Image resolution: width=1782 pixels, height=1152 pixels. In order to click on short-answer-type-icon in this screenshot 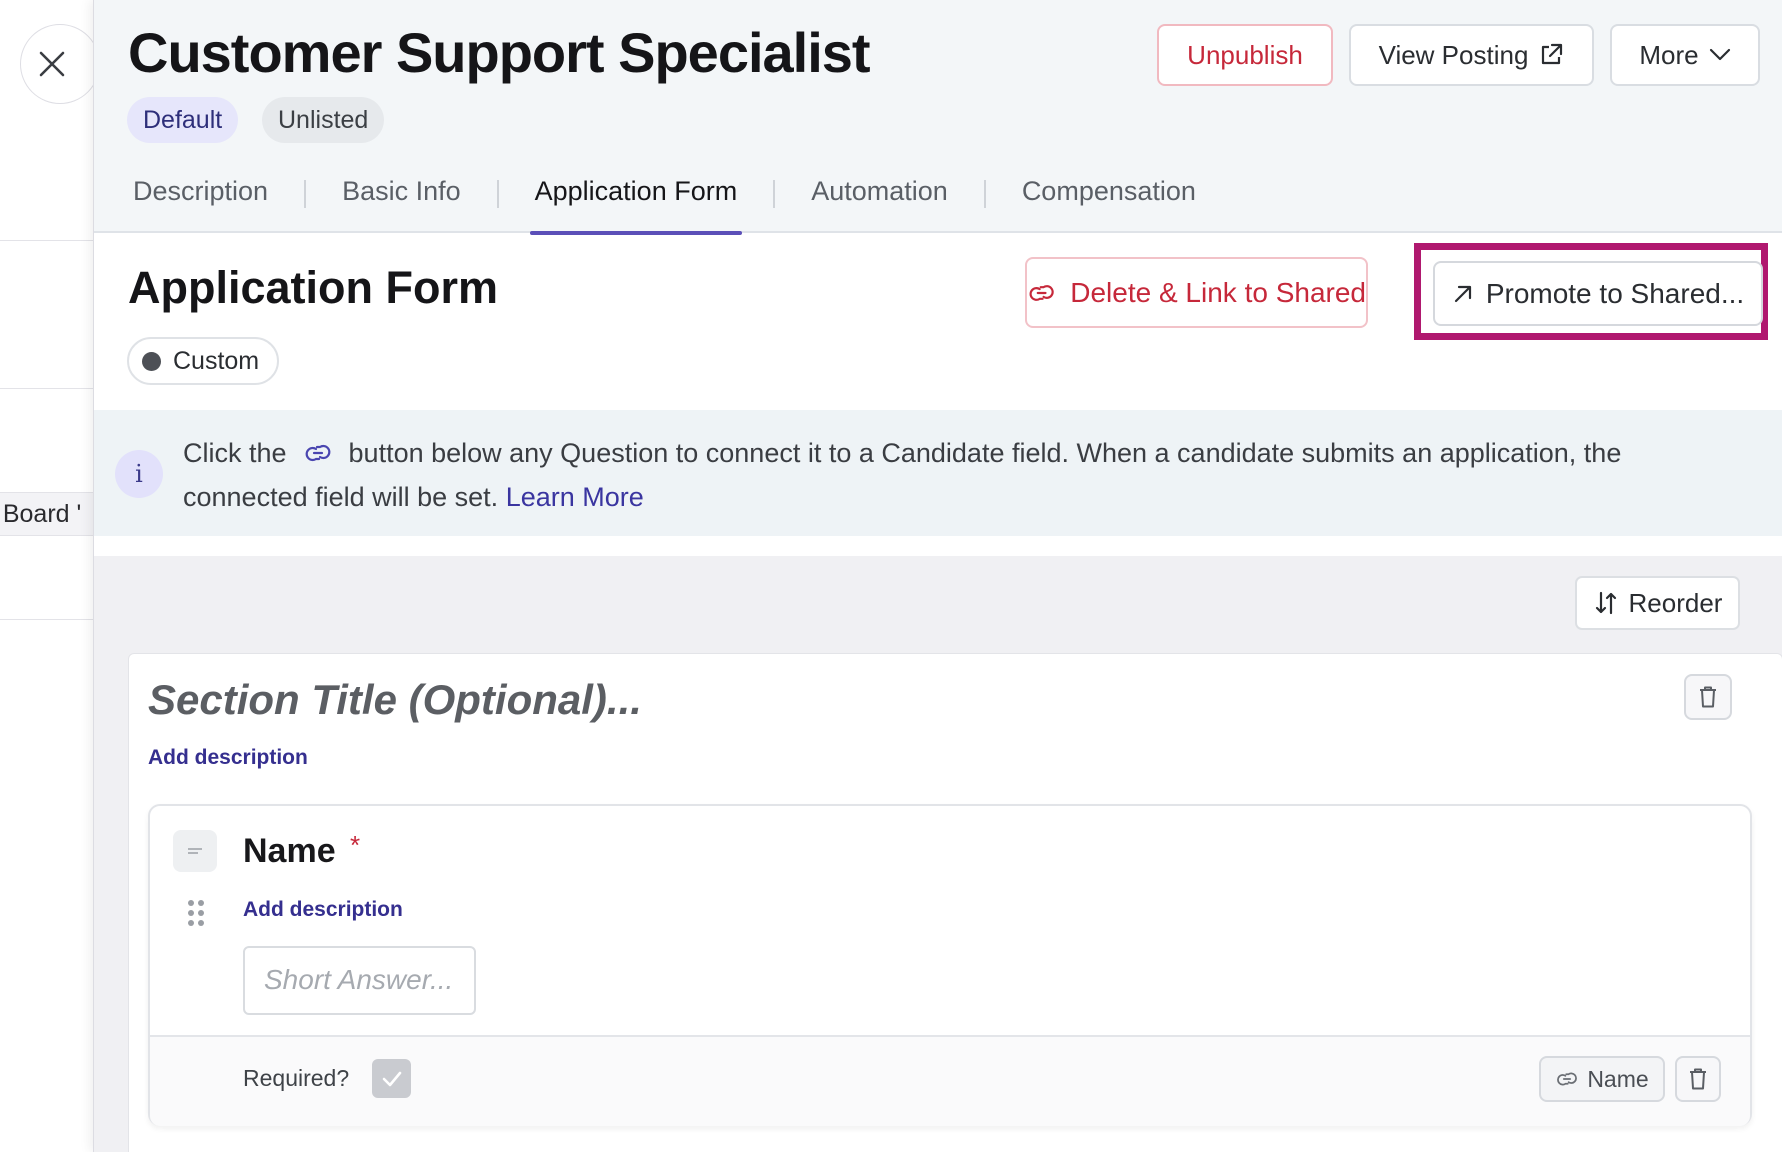, I will do `click(195, 851)`.